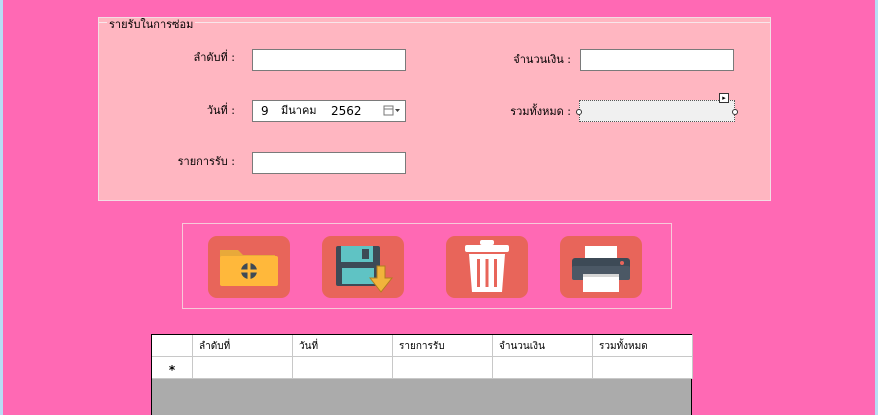  What do you see at coordinates (735, 112) in the screenshot?
I see `resize-handle-right` at bounding box center [735, 112].